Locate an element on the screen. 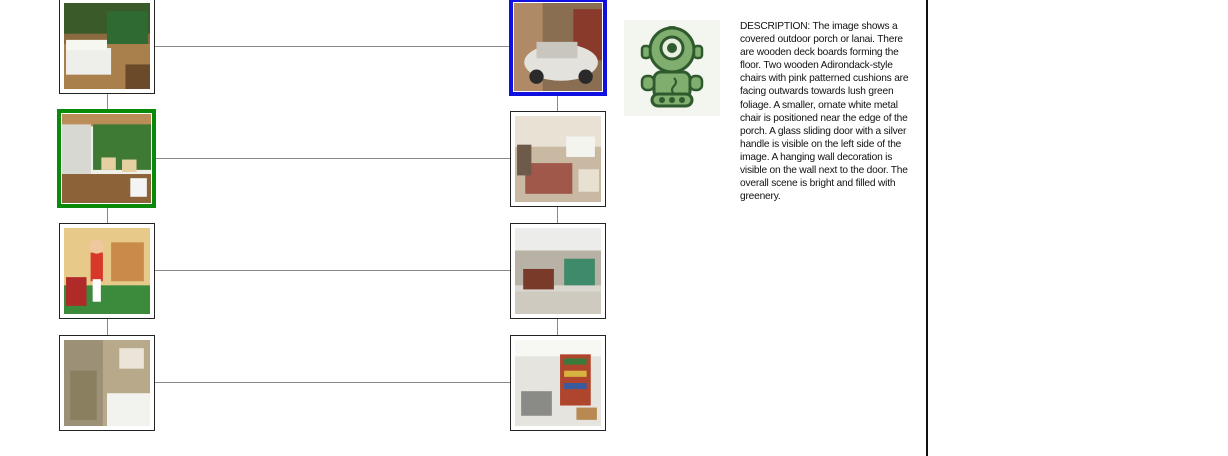 The image size is (1228, 456). right-thumbnail-store-interior is located at coordinates (558, 383).